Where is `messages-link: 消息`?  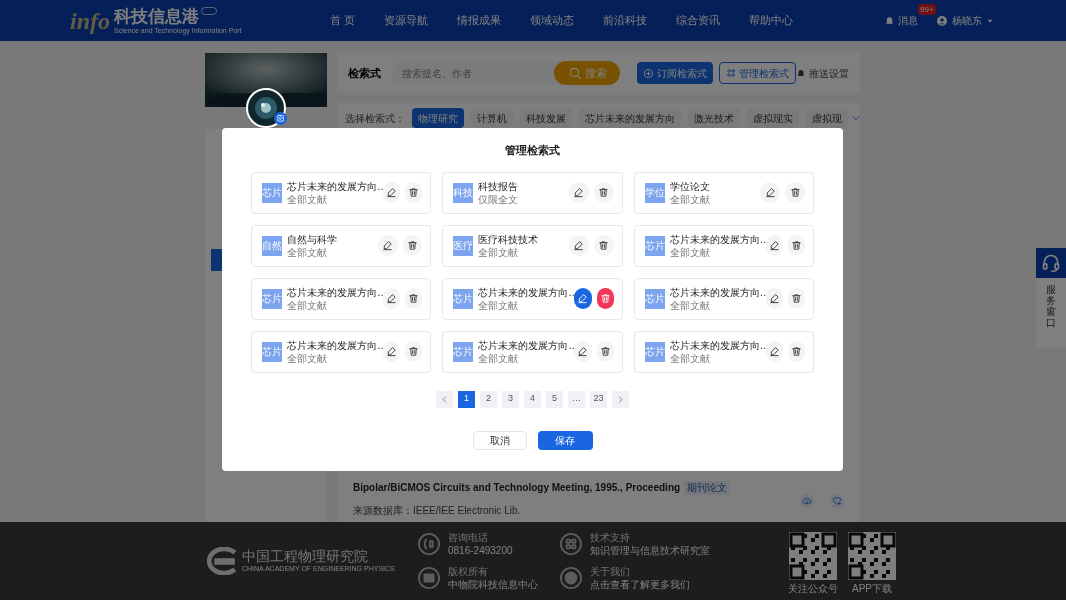 messages-link: 消息 is located at coordinates (908, 20).